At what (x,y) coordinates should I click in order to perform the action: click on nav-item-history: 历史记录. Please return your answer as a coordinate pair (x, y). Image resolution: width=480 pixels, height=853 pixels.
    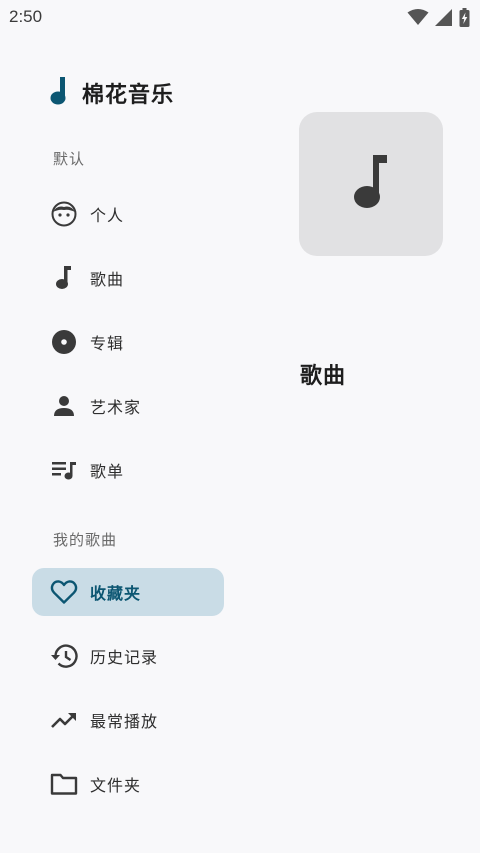
    Looking at the image, I should click on (128, 656).